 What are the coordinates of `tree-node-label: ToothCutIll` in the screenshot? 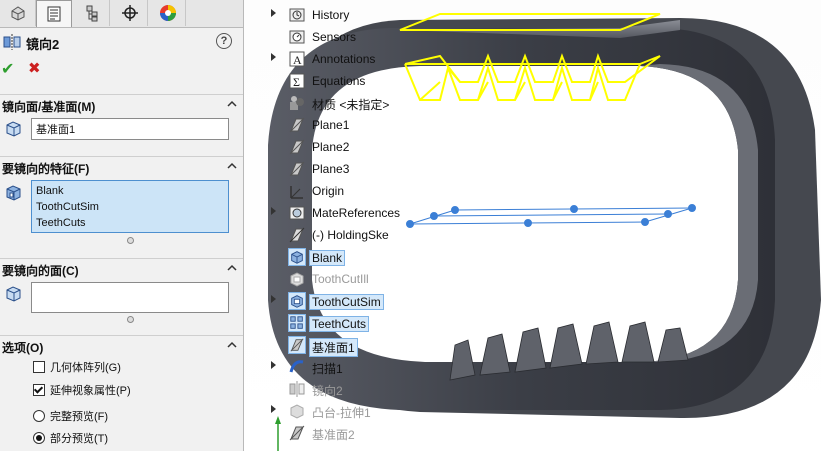 It's located at (340, 279).